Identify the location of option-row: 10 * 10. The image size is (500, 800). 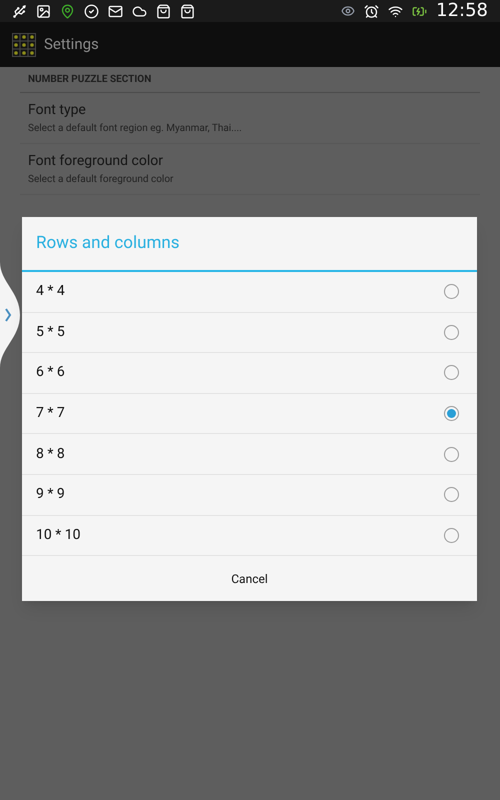
(249, 536).